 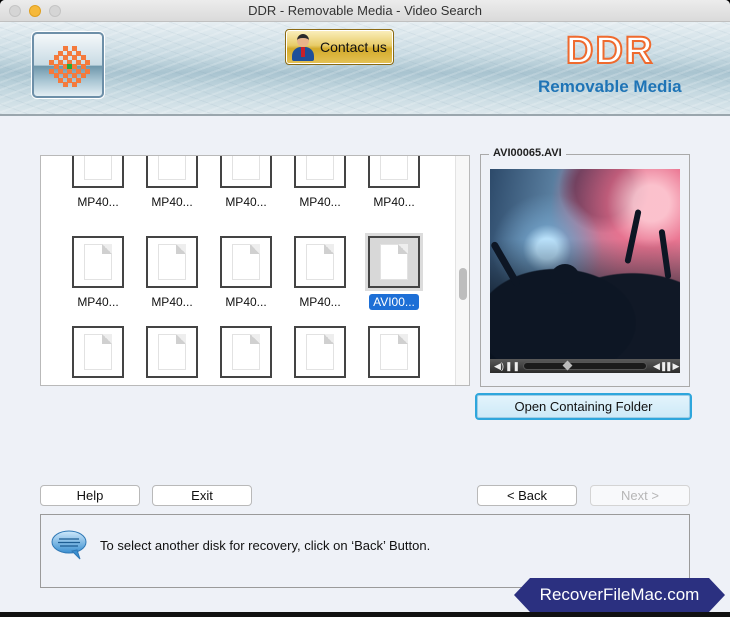 I want to click on preview-file-name: AVI00065.AVI, so click(x=527, y=153).